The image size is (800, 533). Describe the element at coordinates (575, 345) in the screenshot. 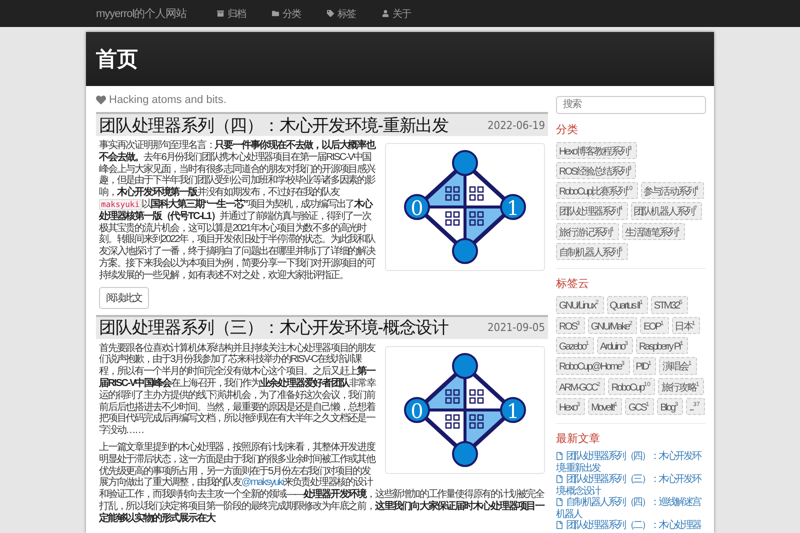

I see `tag-chip: Gazebo$^{1}$` at that location.